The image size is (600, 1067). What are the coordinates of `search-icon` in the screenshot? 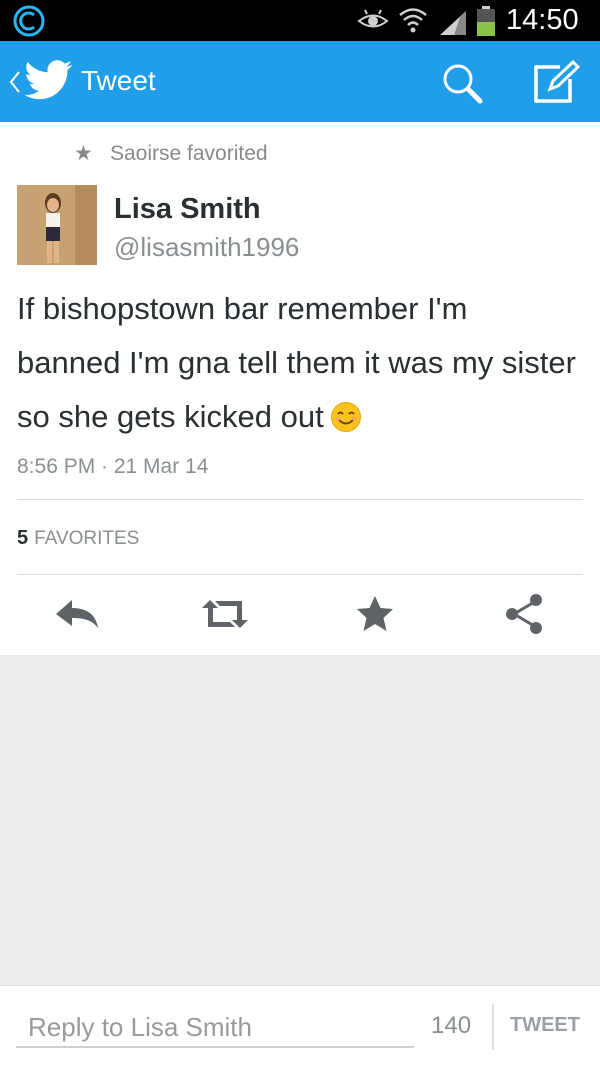 It's located at (462, 83).